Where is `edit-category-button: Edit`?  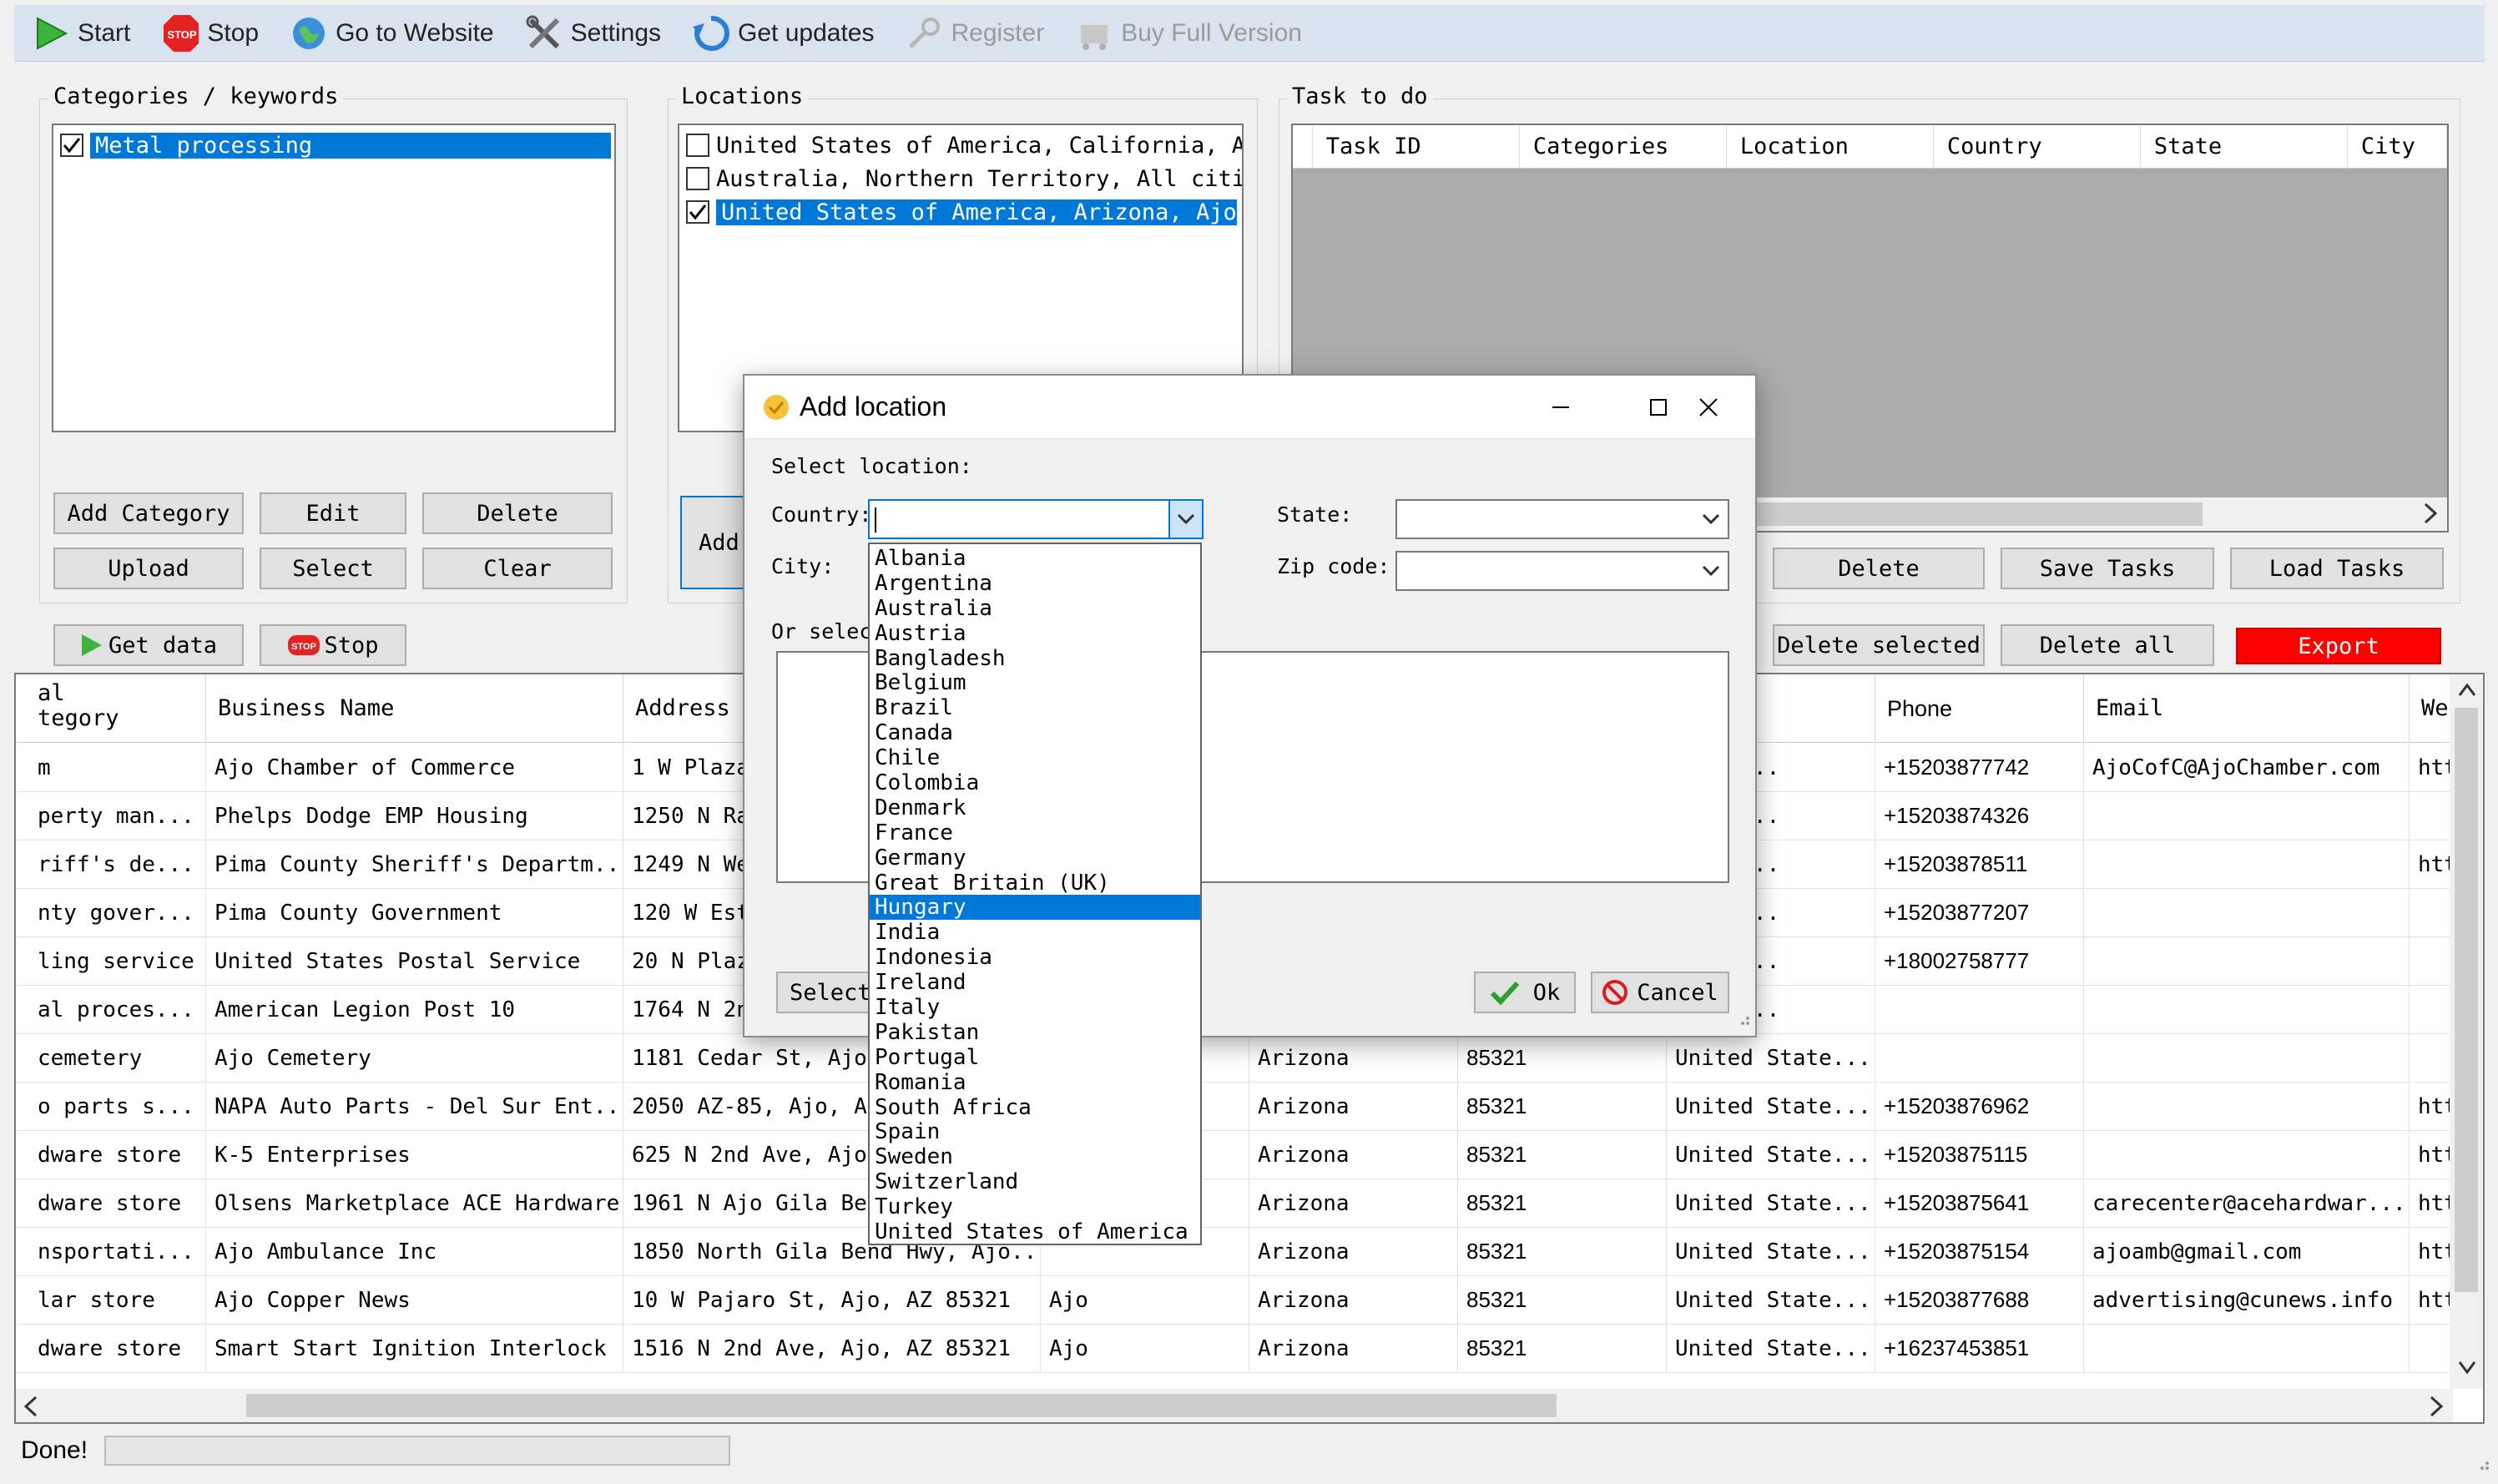
edit-category-button: Edit is located at coordinates (333, 513).